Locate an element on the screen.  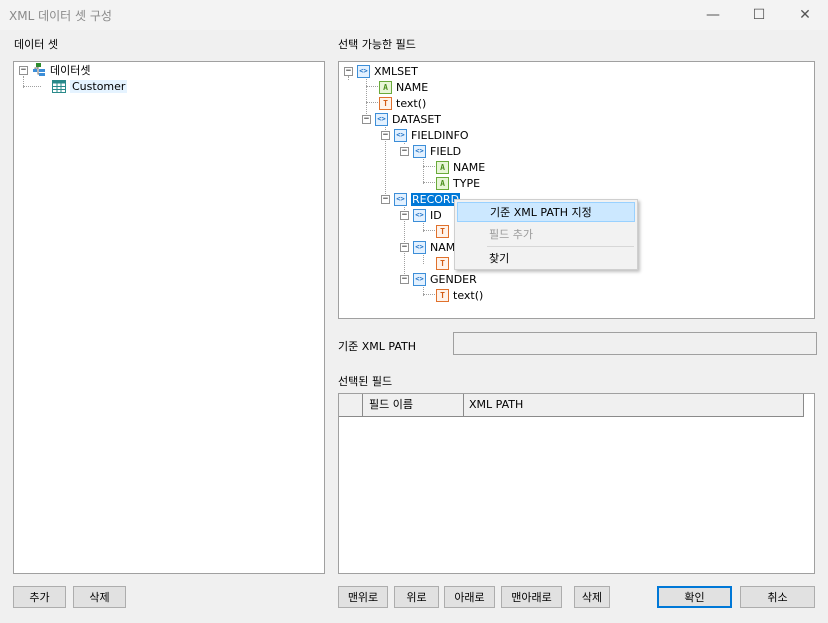
move-bottom-button: 맨아래로 is located at coordinates (531, 597).